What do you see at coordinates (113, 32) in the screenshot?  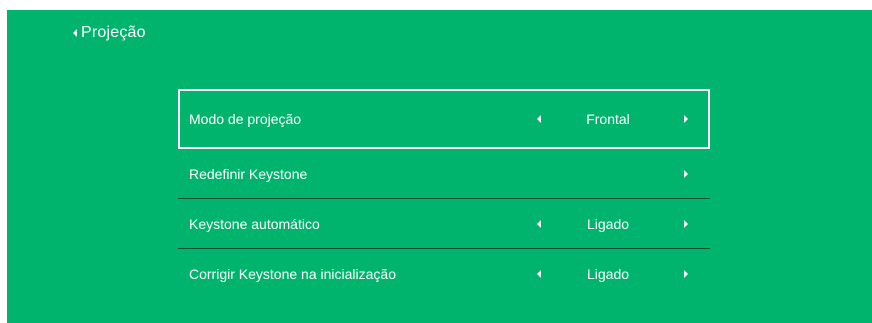 I see `page-title: Projeção` at bounding box center [113, 32].